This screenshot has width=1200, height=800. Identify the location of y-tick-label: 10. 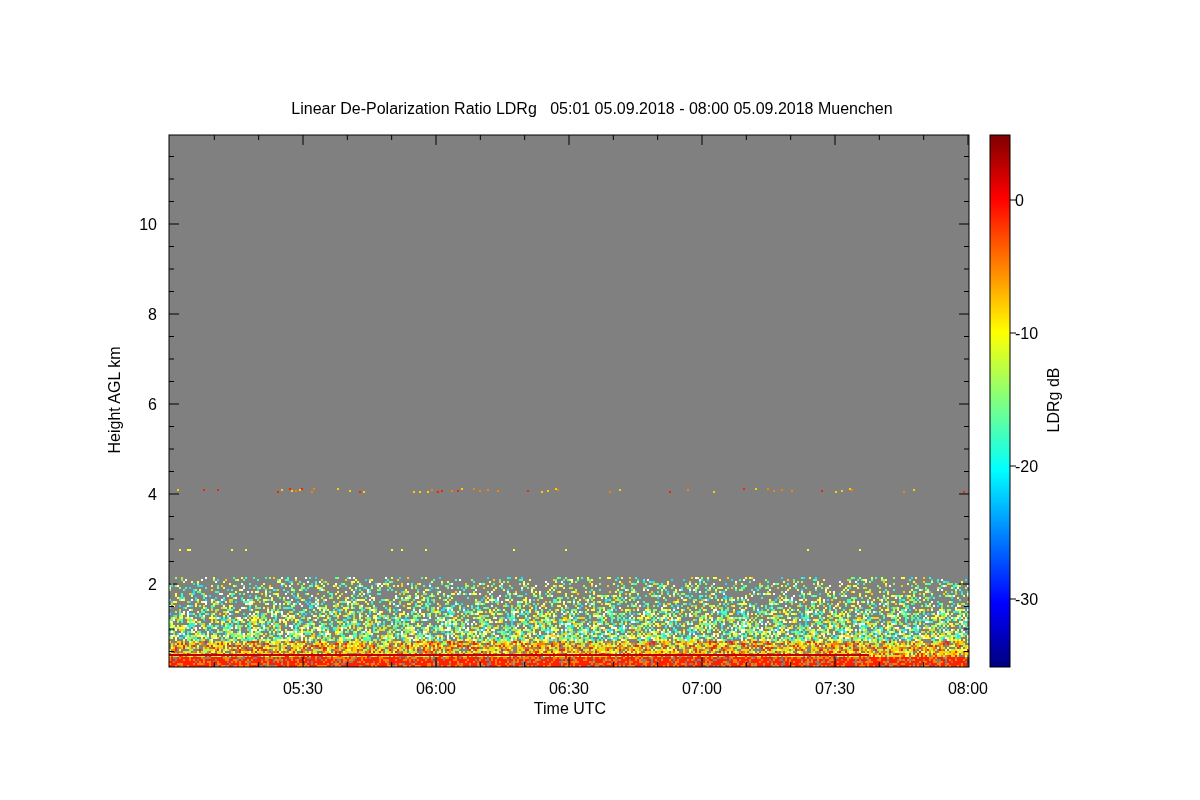
(148, 224).